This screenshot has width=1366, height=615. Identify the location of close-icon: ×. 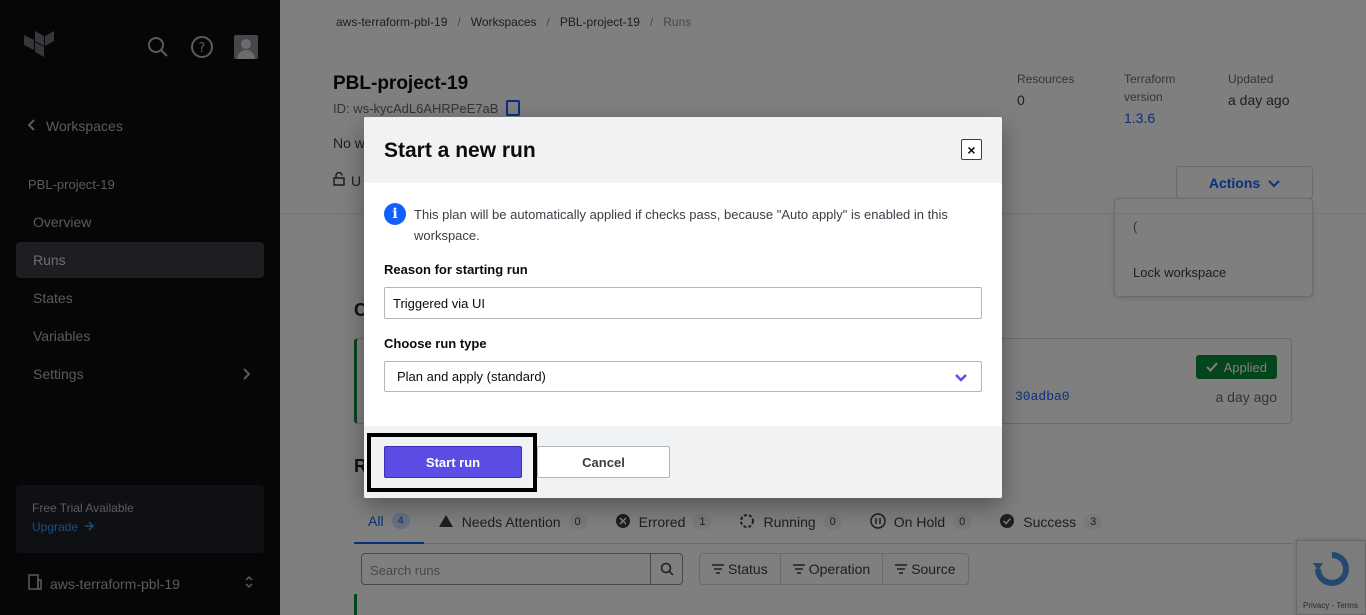
(971, 149).